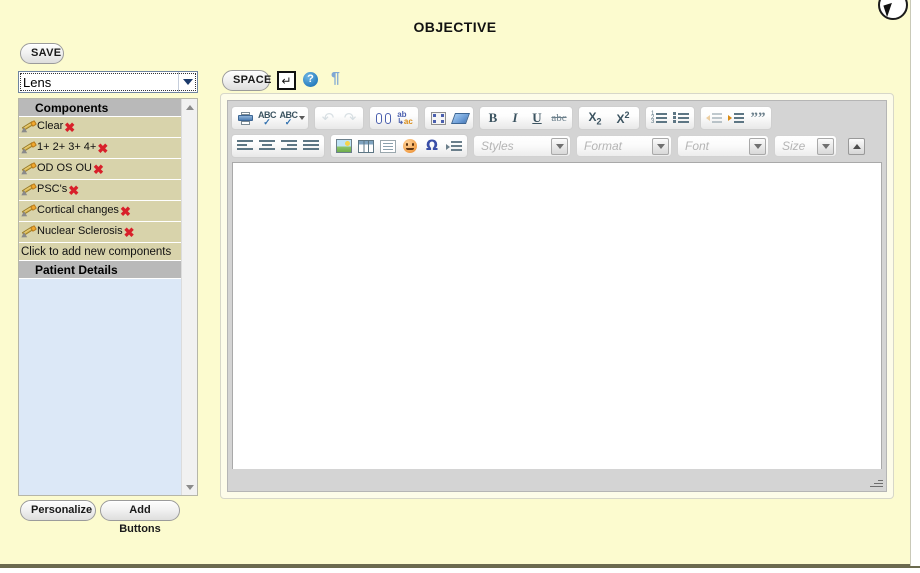 The image size is (920, 573). What do you see at coordinates (286, 80) in the screenshot?
I see `enter-key-icon: ↵` at bounding box center [286, 80].